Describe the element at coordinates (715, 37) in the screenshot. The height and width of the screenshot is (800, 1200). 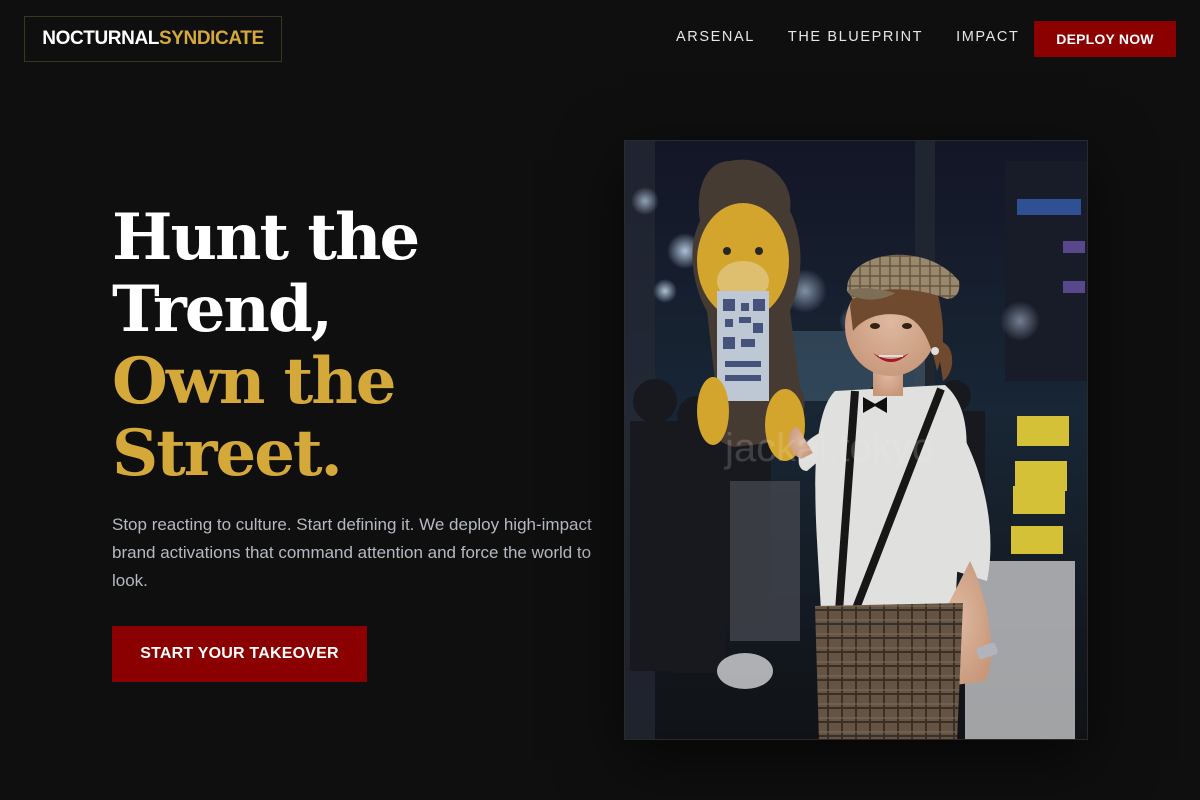
I see `nav-link-arsenal: ARSENAL` at that location.